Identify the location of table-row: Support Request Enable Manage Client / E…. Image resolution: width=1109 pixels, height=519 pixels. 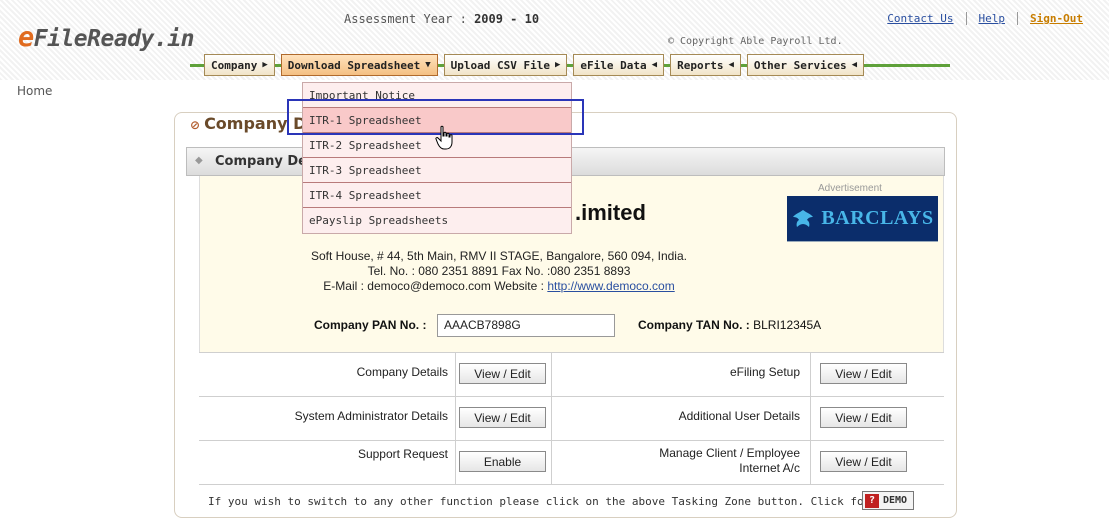
(571, 463).